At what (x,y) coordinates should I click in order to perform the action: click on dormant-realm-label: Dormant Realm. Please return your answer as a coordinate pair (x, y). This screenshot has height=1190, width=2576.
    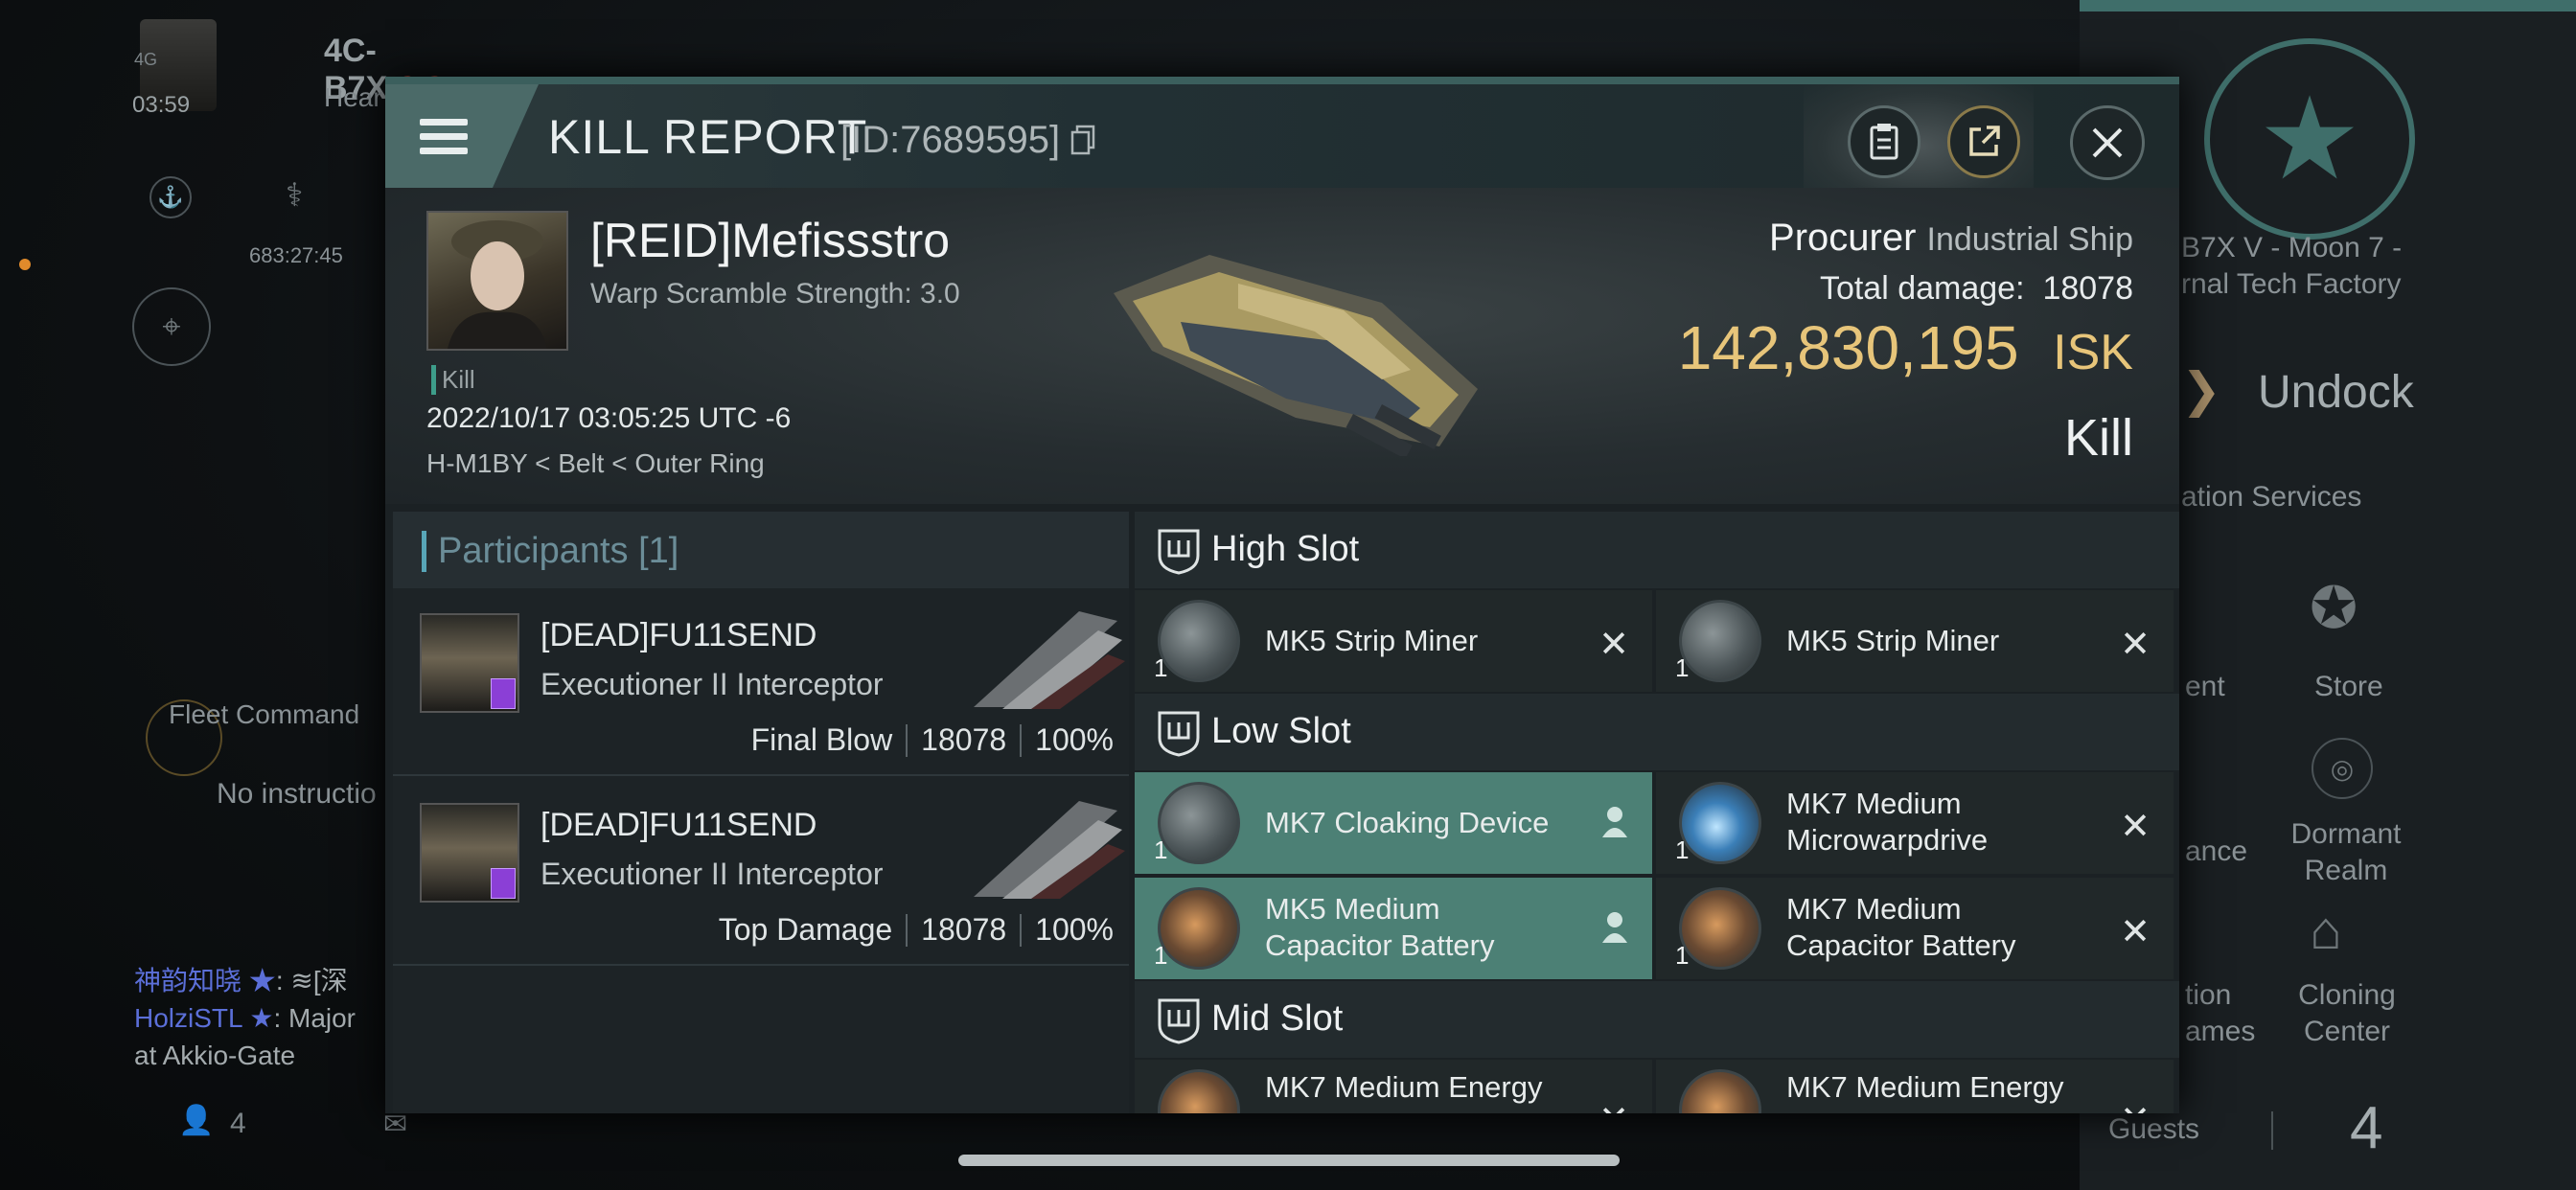
    Looking at the image, I should click on (2346, 853).